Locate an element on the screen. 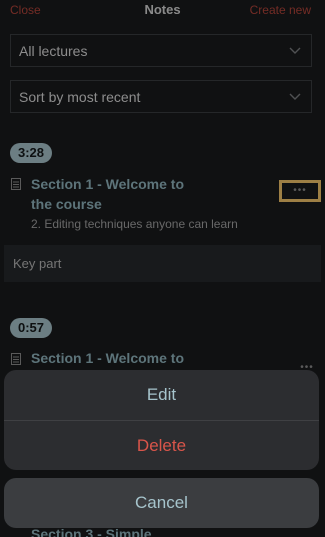 The image size is (325, 537). delete-button: Delete is located at coordinates (161, 445).